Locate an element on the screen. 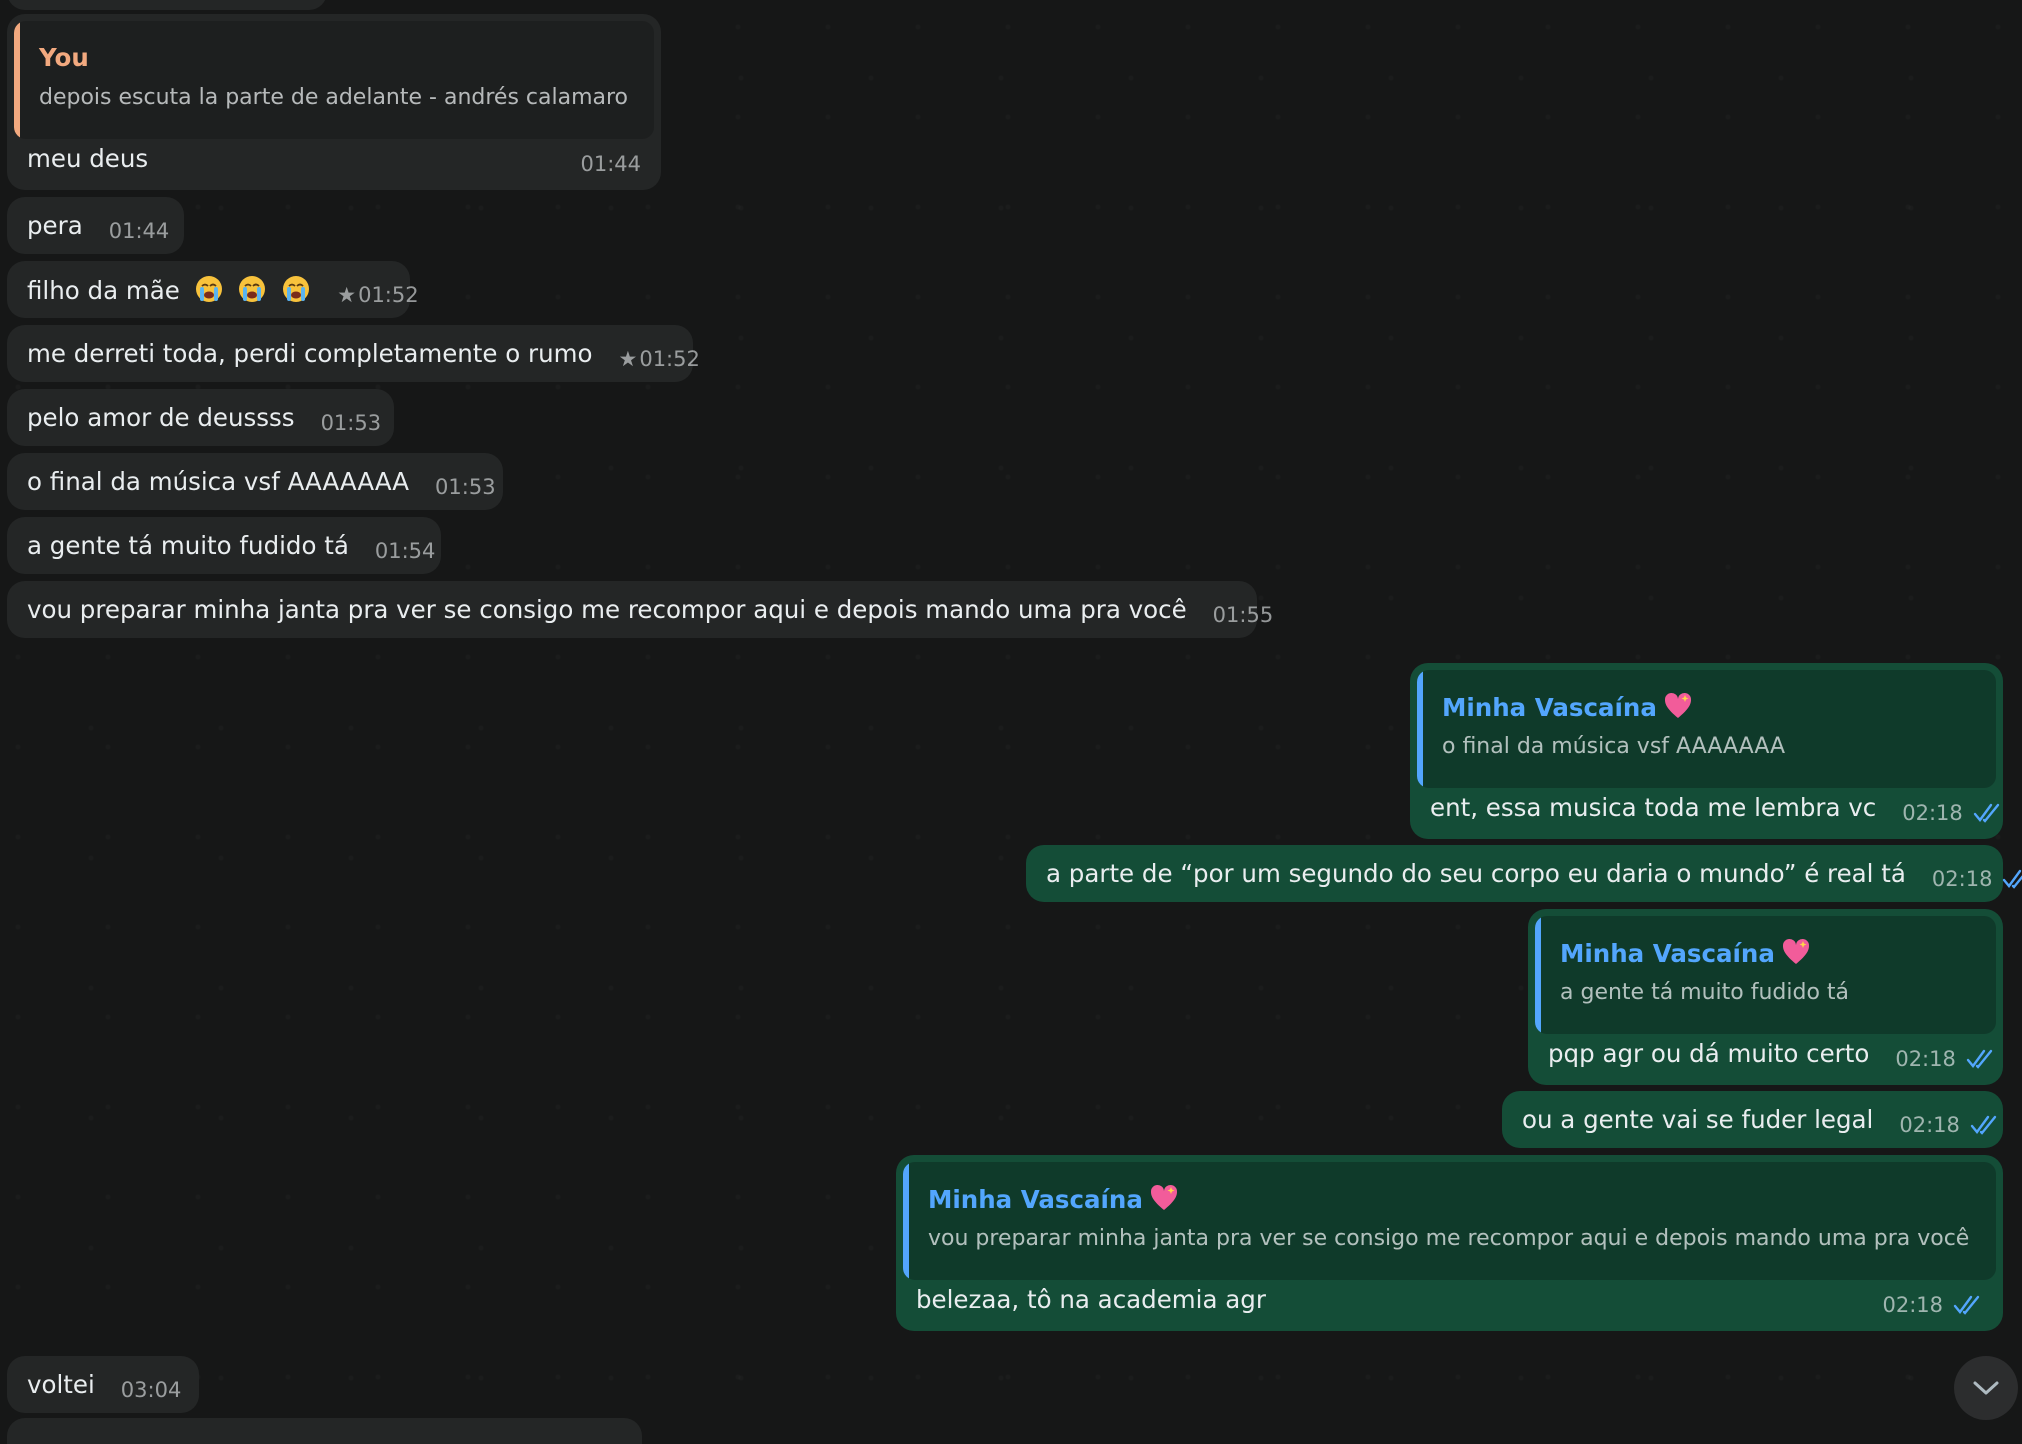  message-incoming: pera 01:44 is located at coordinates (95, 225).